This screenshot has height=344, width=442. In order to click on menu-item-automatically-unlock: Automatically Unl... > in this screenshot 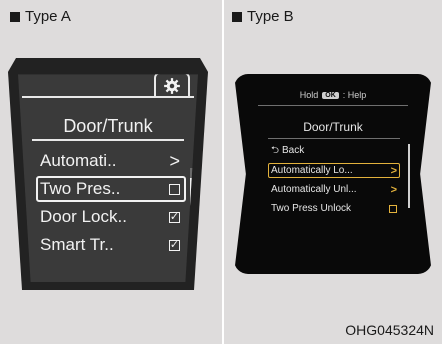, I will do `click(334, 189)`.